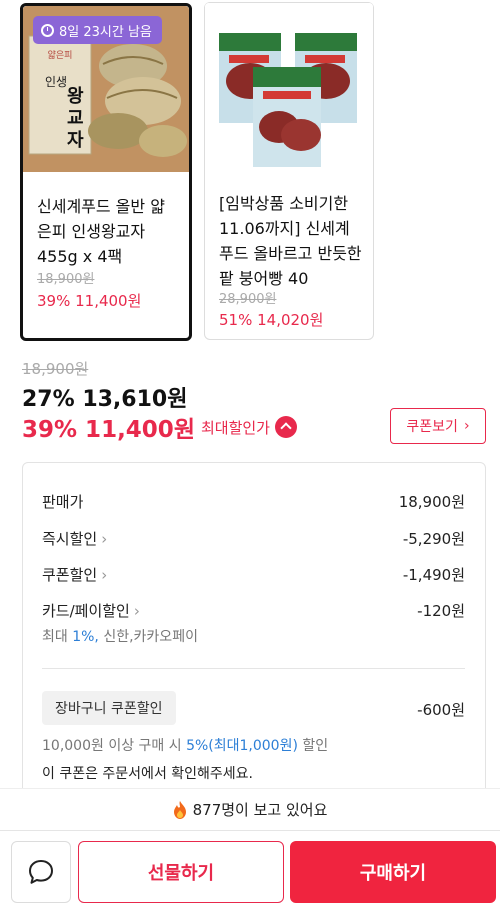  What do you see at coordinates (75, 96) in the screenshot?
I see `svg-text: 왕` at bounding box center [75, 96].